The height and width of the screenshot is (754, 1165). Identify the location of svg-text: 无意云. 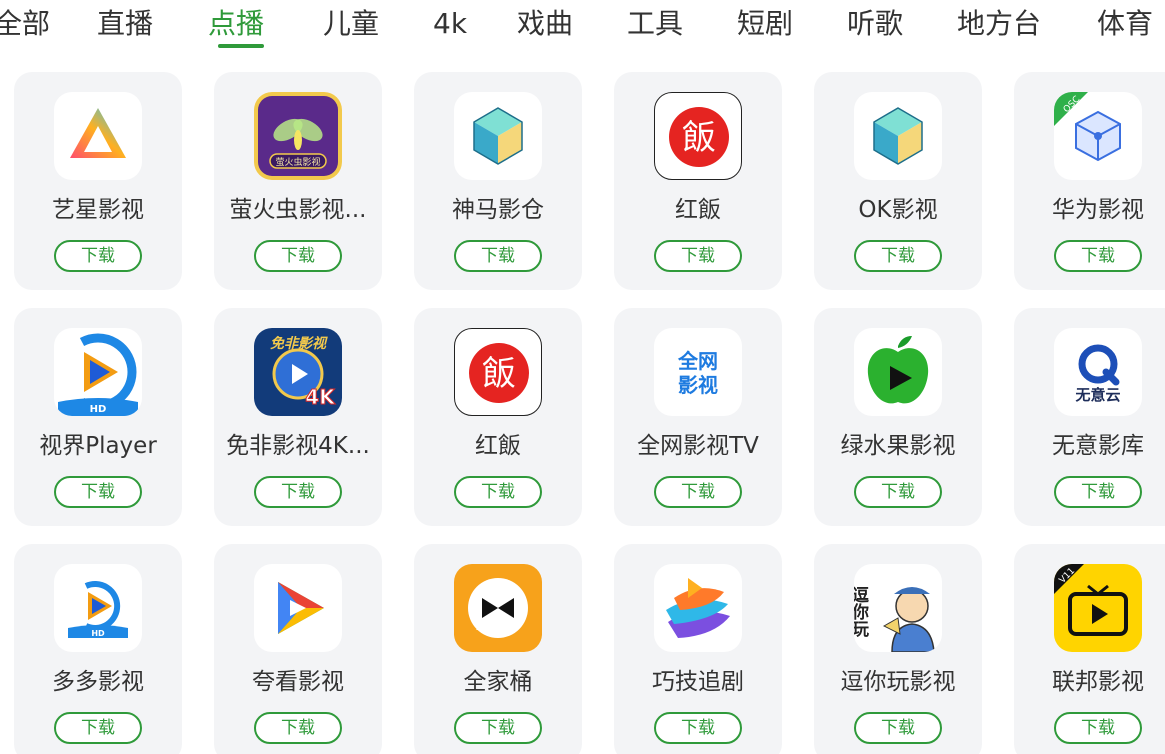
(1097, 395).